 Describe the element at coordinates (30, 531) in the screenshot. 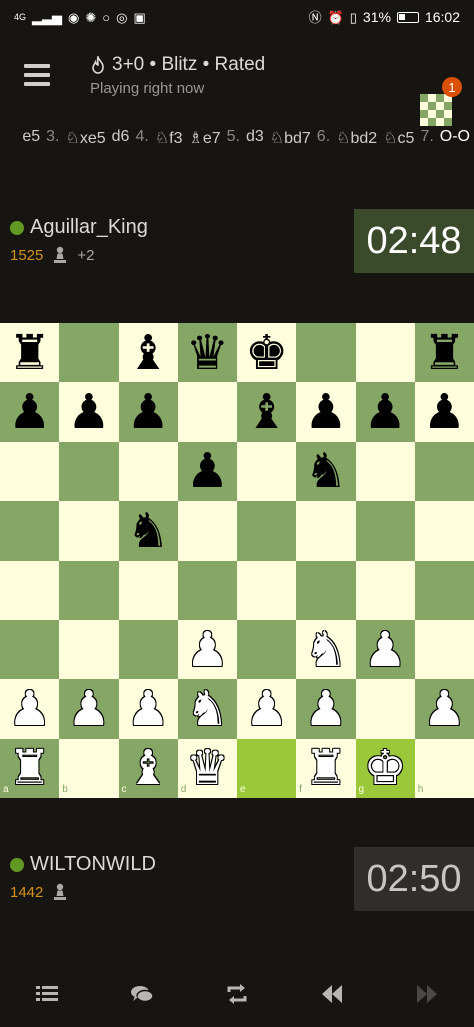

I see `square-a5` at that location.